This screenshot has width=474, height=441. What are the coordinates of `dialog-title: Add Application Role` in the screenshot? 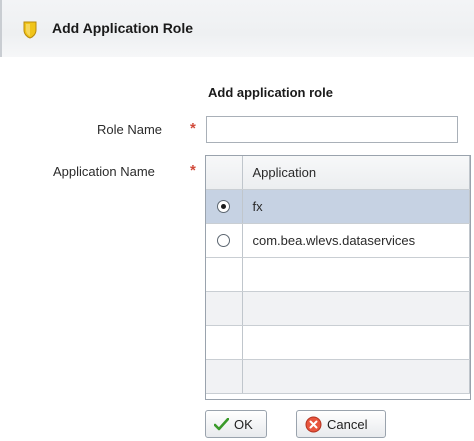 It's located at (123, 28).